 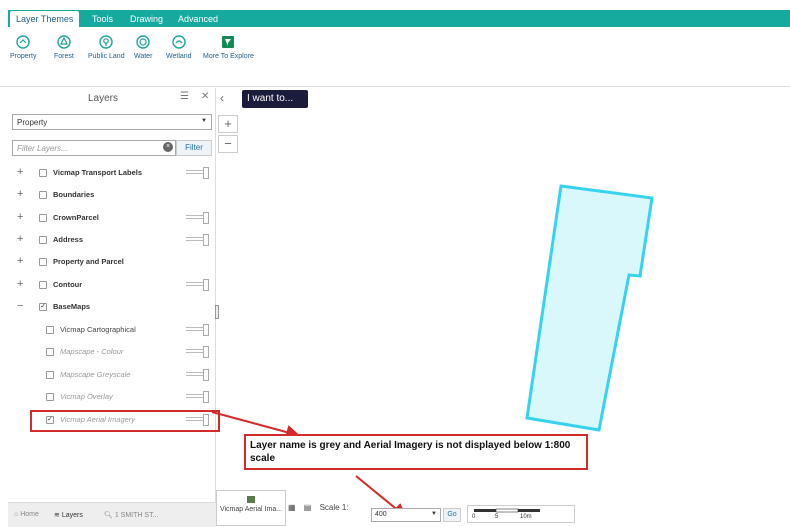 I want to click on scale-select: 400 ▼, so click(x=406, y=515).